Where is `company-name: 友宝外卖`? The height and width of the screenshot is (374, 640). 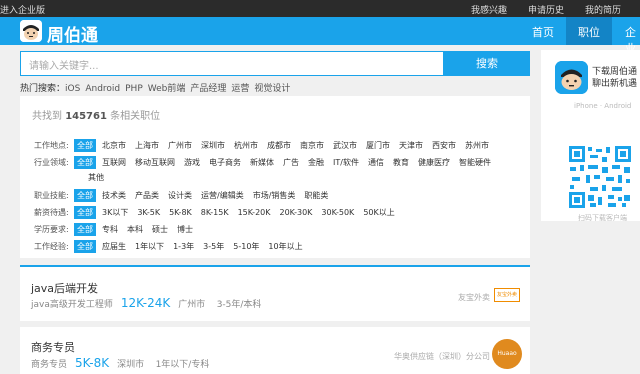
company-name: 友宝外卖 is located at coordinates (474, 297).